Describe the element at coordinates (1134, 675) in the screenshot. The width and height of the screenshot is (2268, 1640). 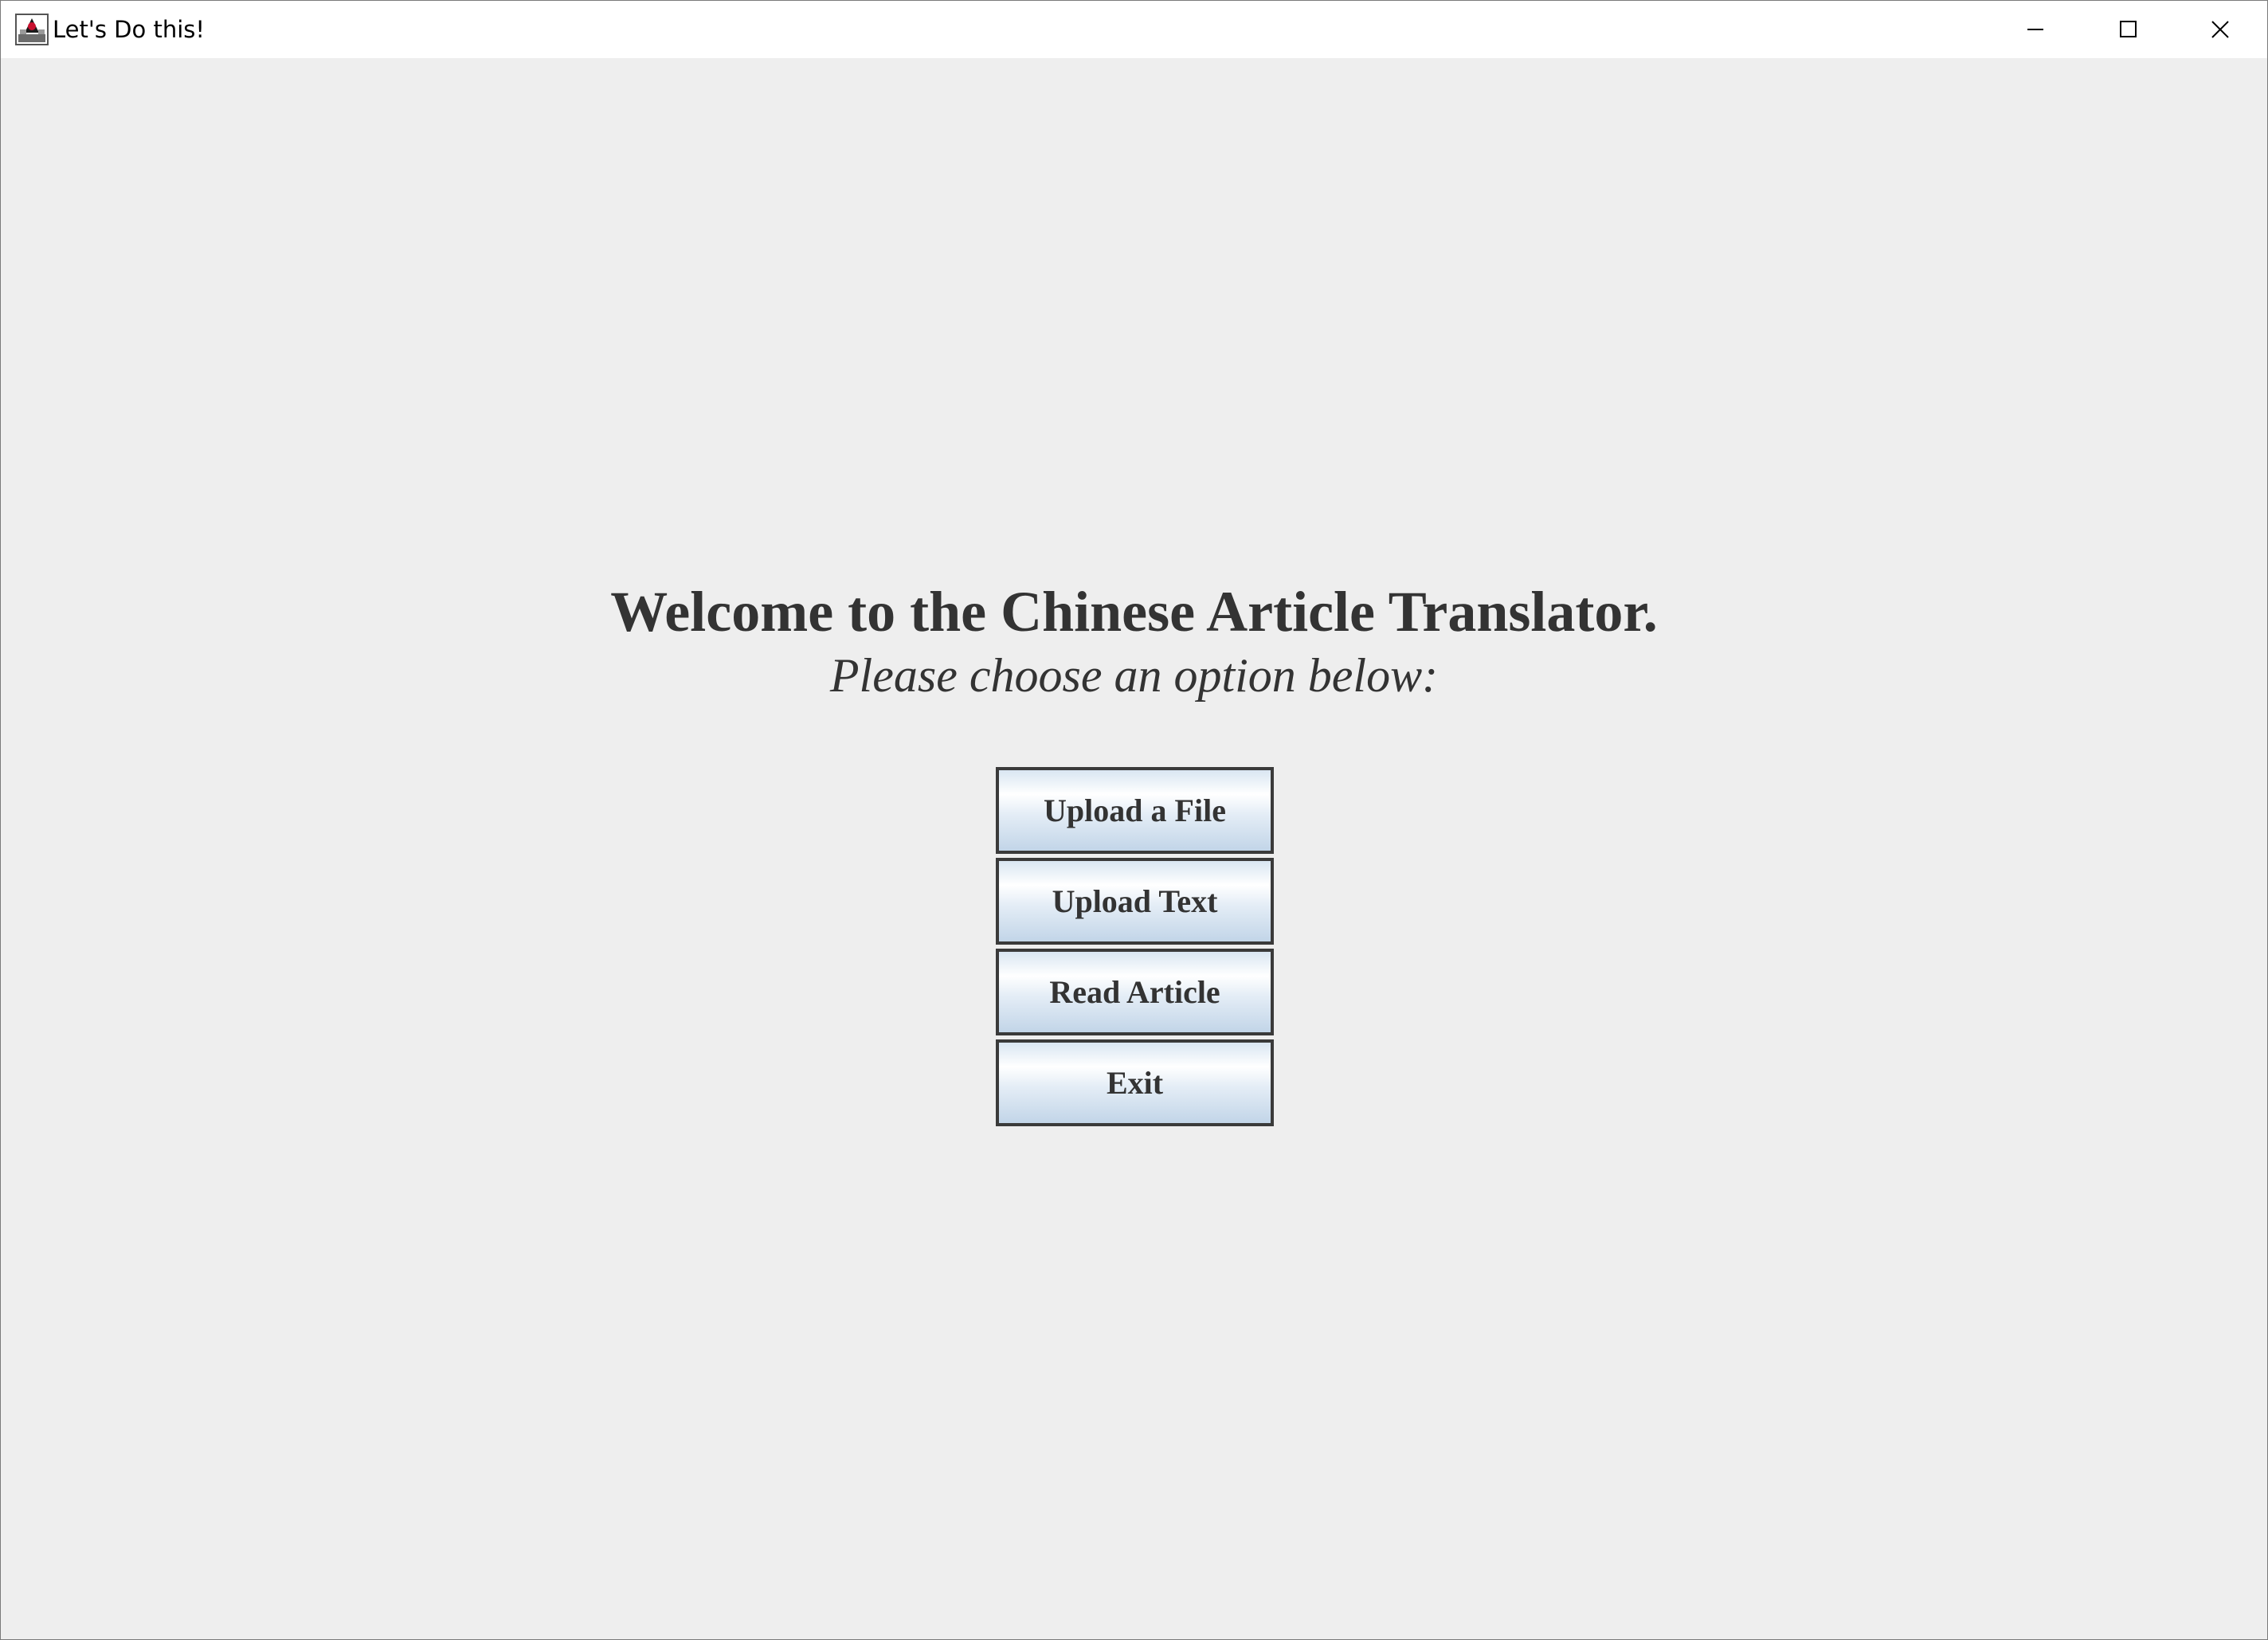
I see `instruction-subheading: Please choose an option below:` at that location.